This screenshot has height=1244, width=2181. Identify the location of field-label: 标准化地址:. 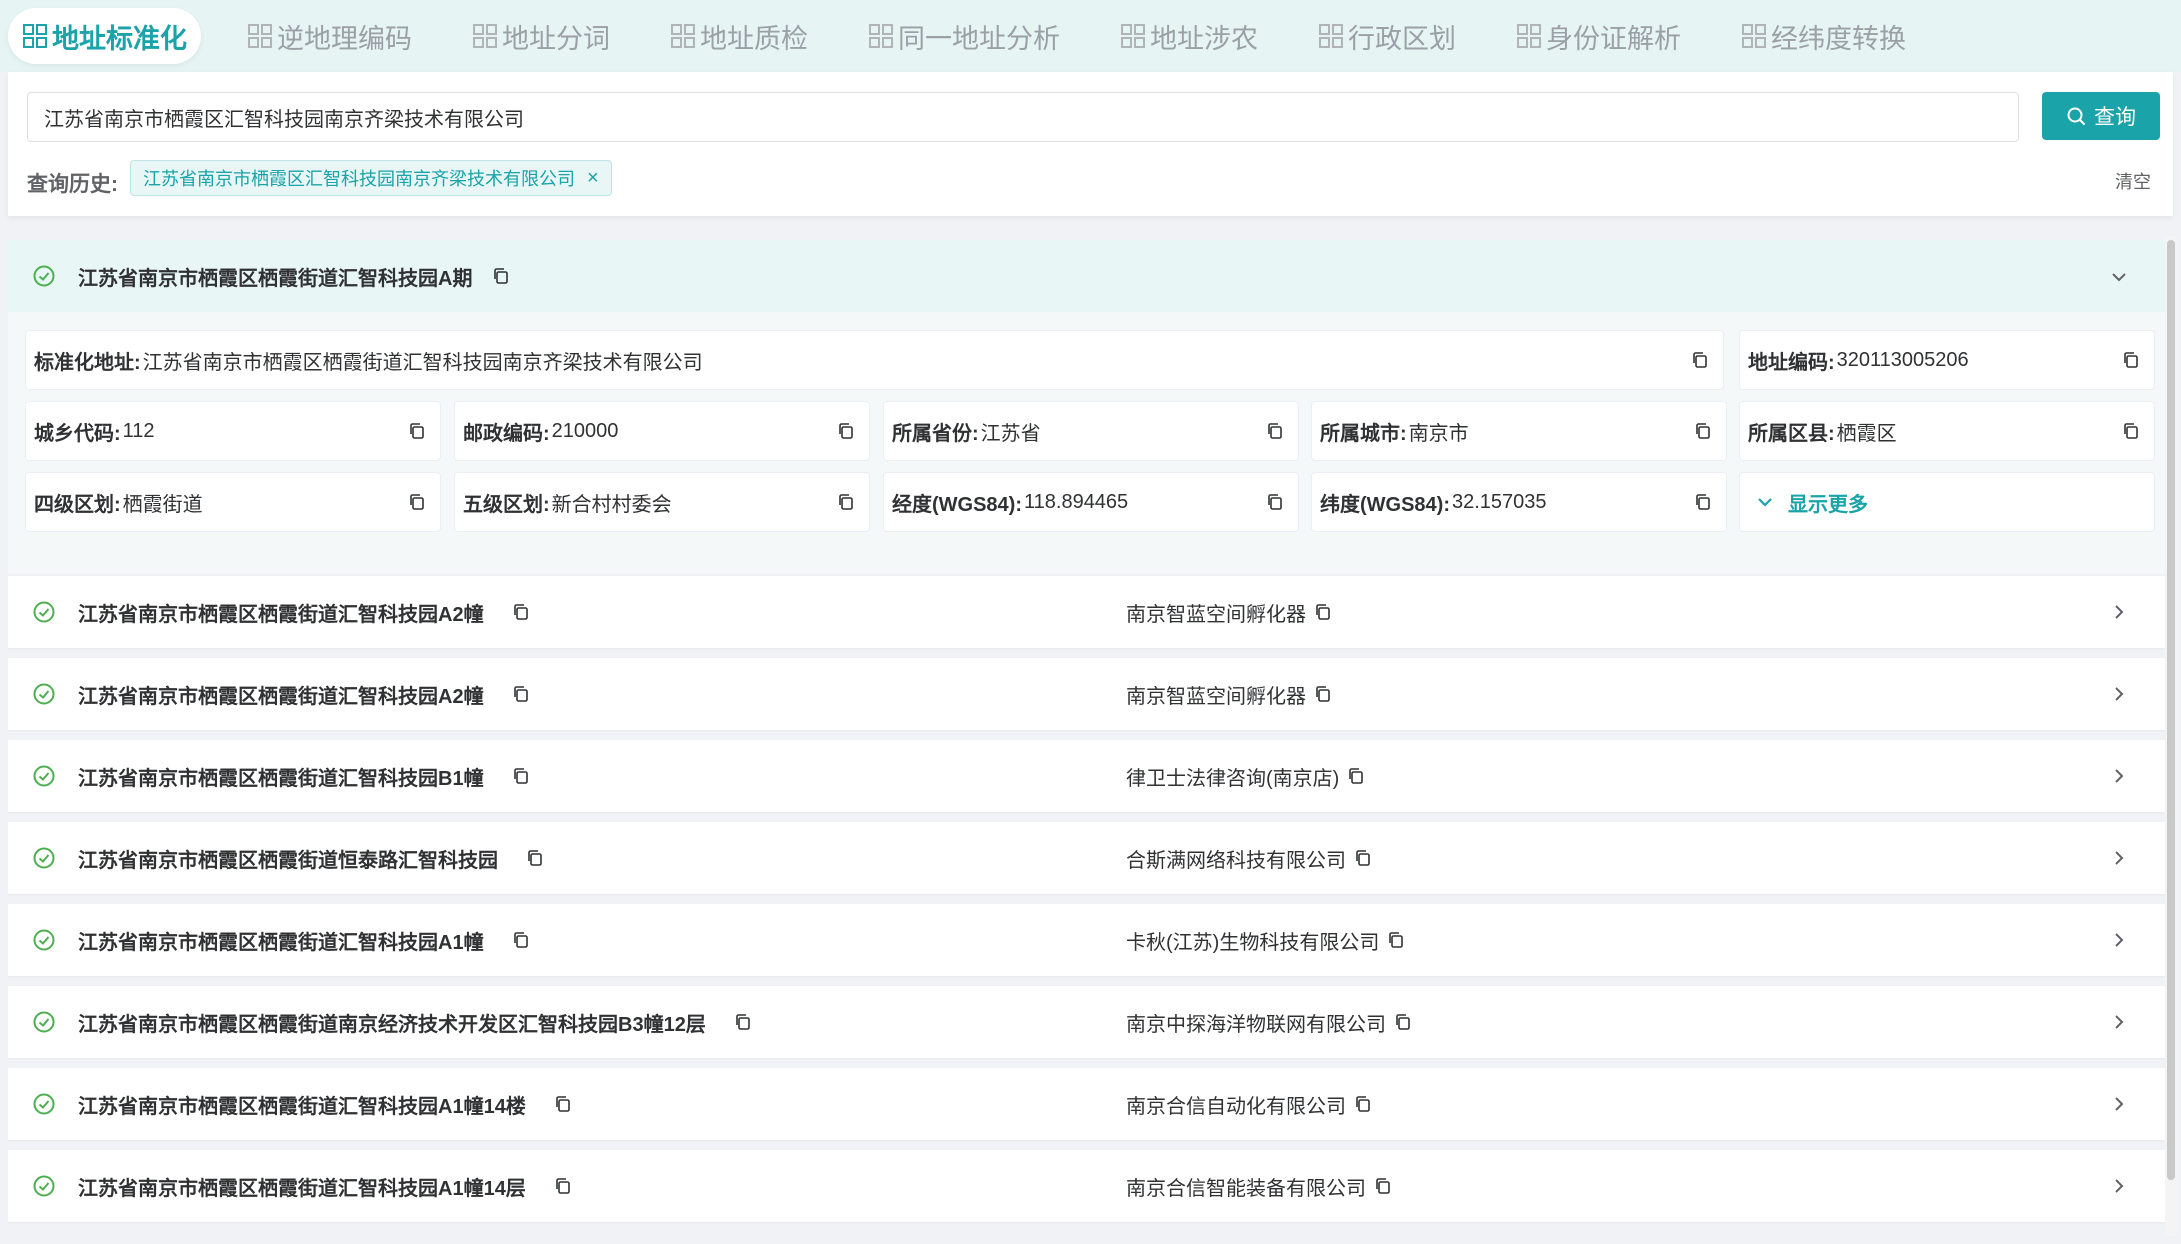
(87, 362).